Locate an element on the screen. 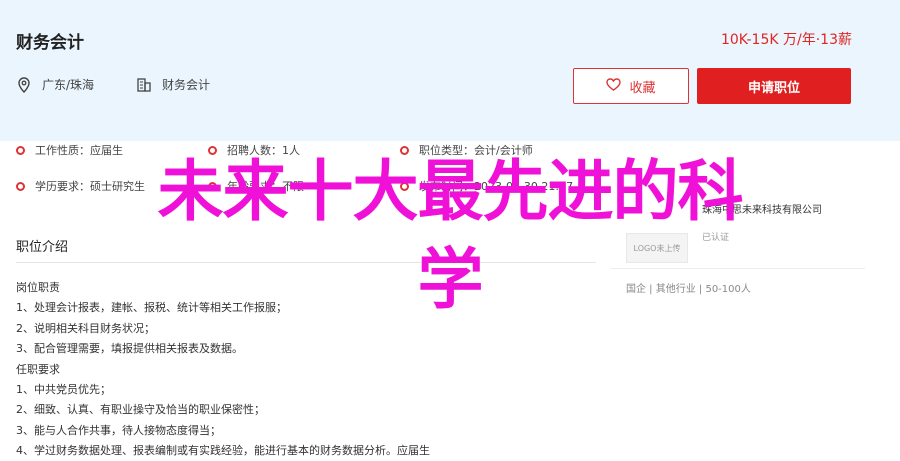 This screenshot has width=900, height=461. salary-label: 10K-15K 万/年·13薪 is located at coordinates (786, 40).